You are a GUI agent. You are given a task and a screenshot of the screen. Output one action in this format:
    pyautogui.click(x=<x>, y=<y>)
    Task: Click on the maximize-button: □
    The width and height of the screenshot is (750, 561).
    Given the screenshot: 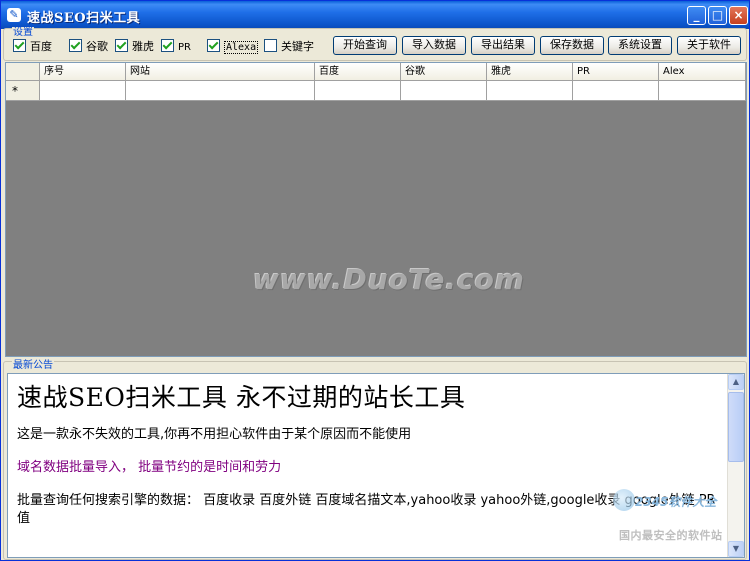 What is the action you would take?
    pyautogui.click(x=717, y=15)
    